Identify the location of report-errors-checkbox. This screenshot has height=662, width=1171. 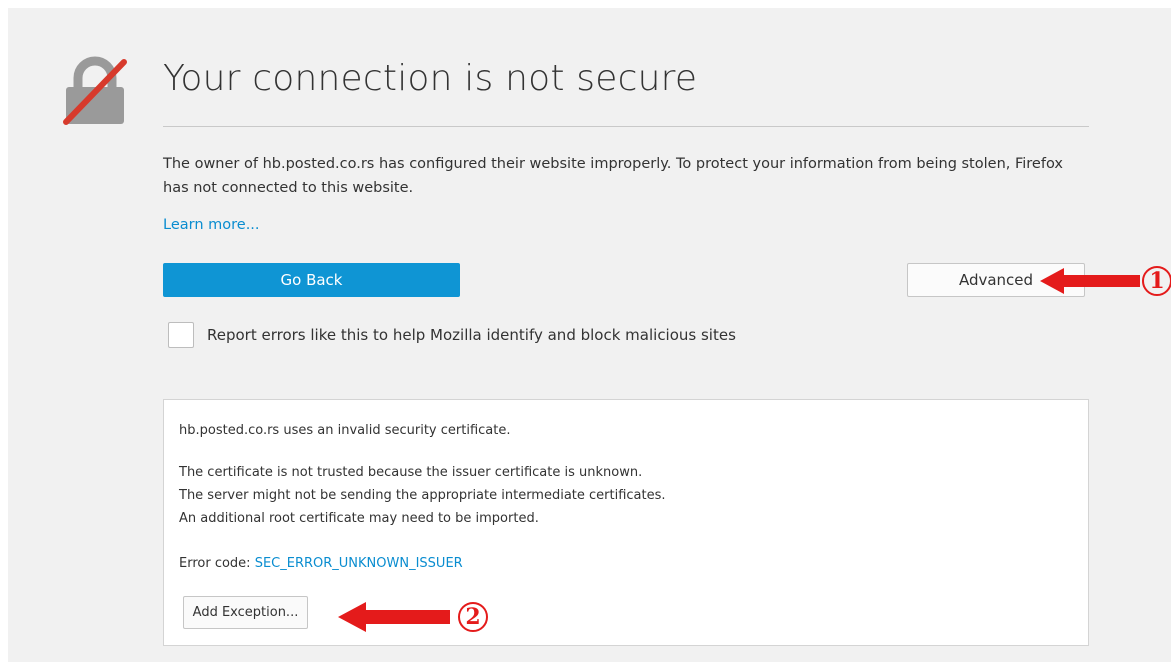
(181, 335).